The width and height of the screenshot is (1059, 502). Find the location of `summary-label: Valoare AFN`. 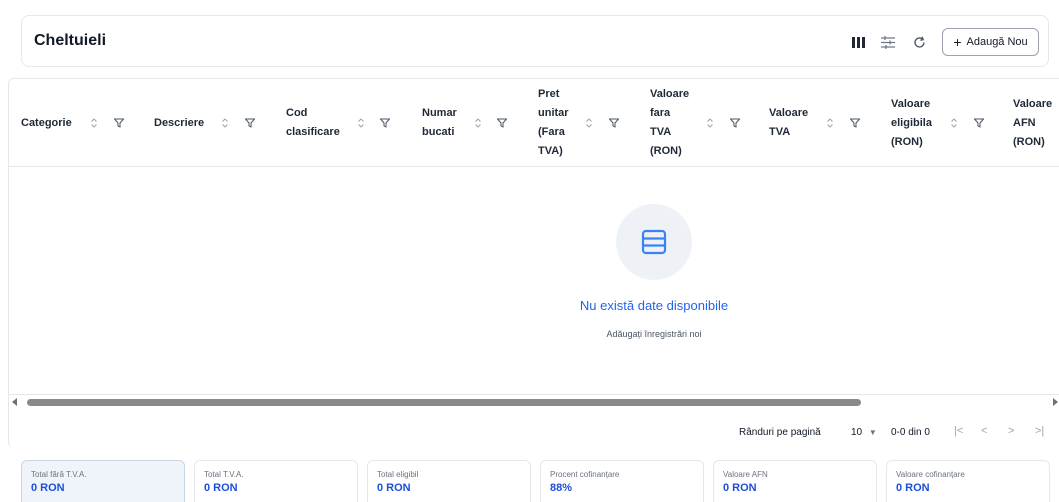

summary-label: Valoare AFN is located at coordinates (745, 474).